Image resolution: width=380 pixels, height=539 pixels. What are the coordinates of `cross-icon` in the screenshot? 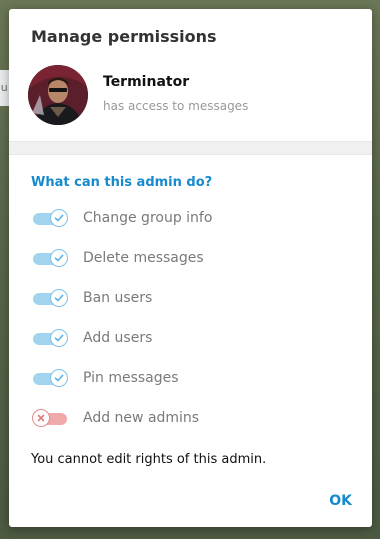 It's located at (41, 418).